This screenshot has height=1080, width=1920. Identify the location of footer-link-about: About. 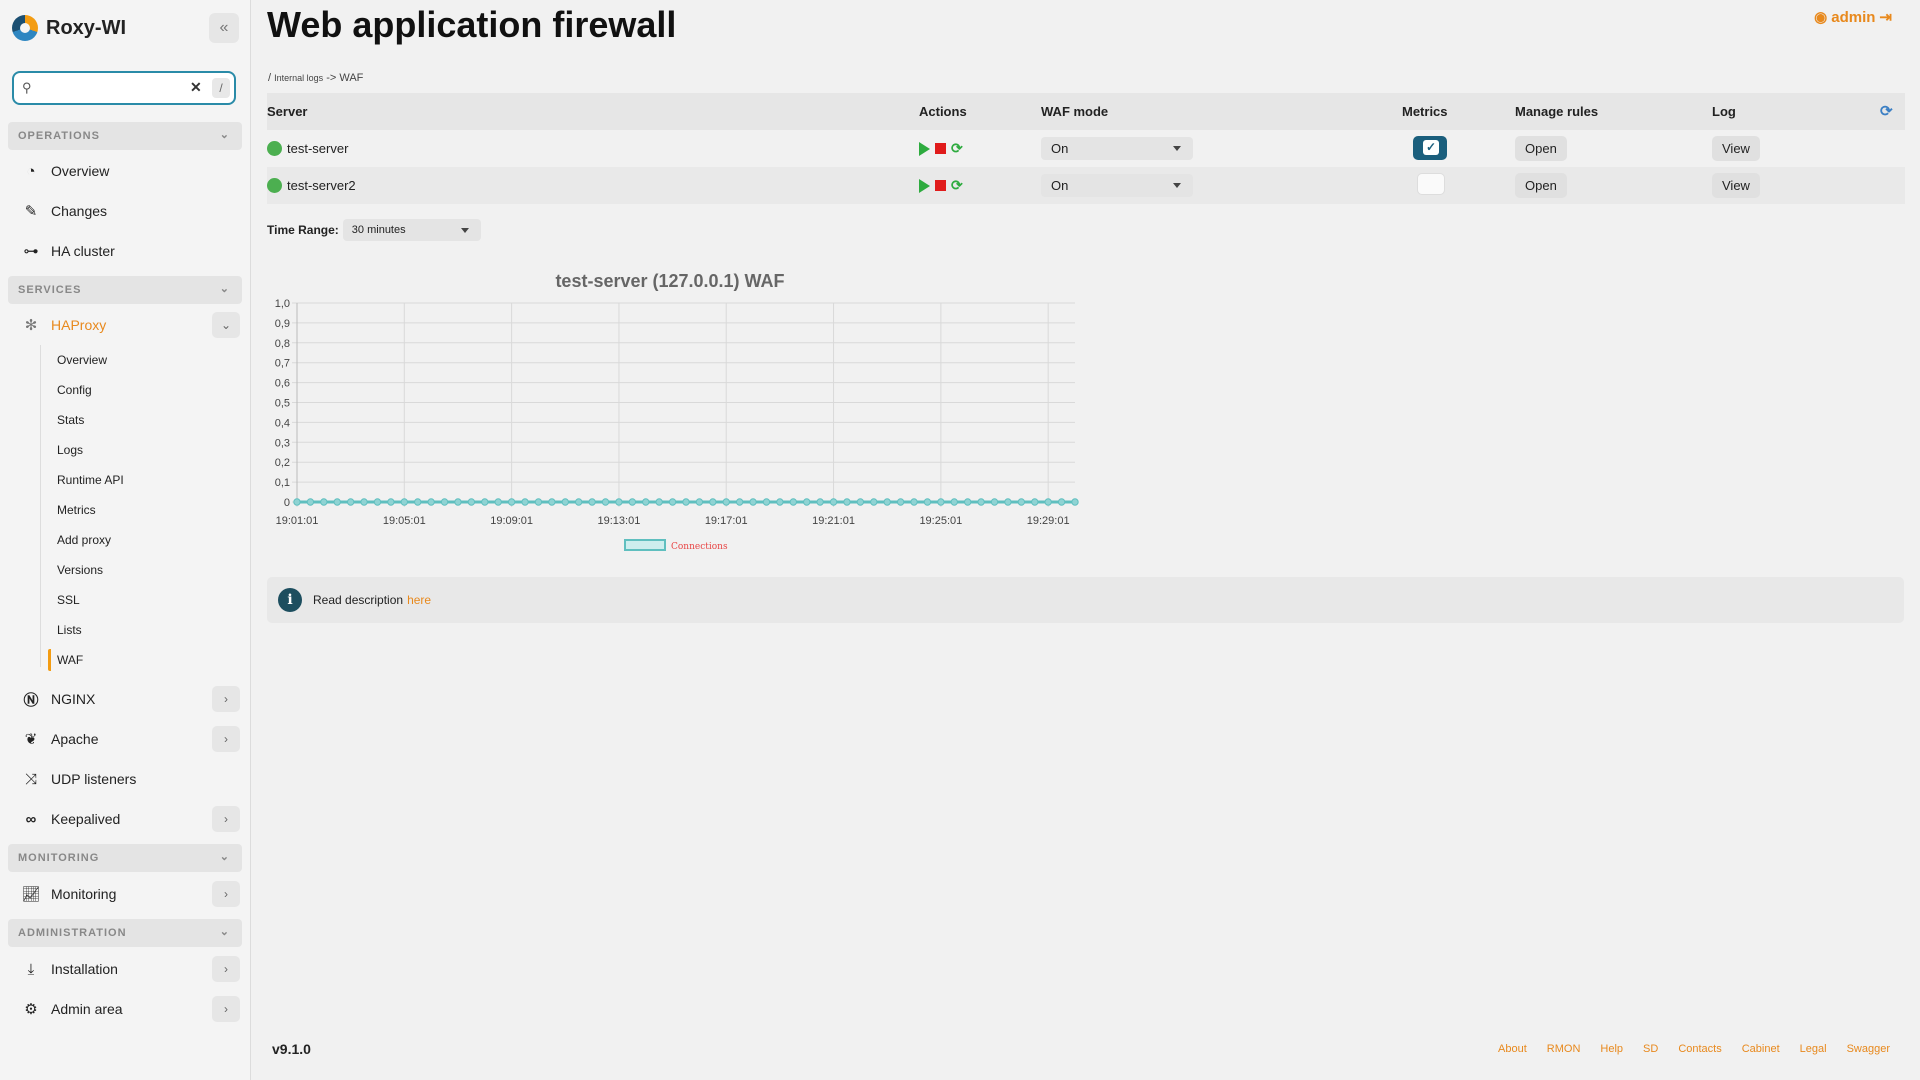
(1512, 1049).